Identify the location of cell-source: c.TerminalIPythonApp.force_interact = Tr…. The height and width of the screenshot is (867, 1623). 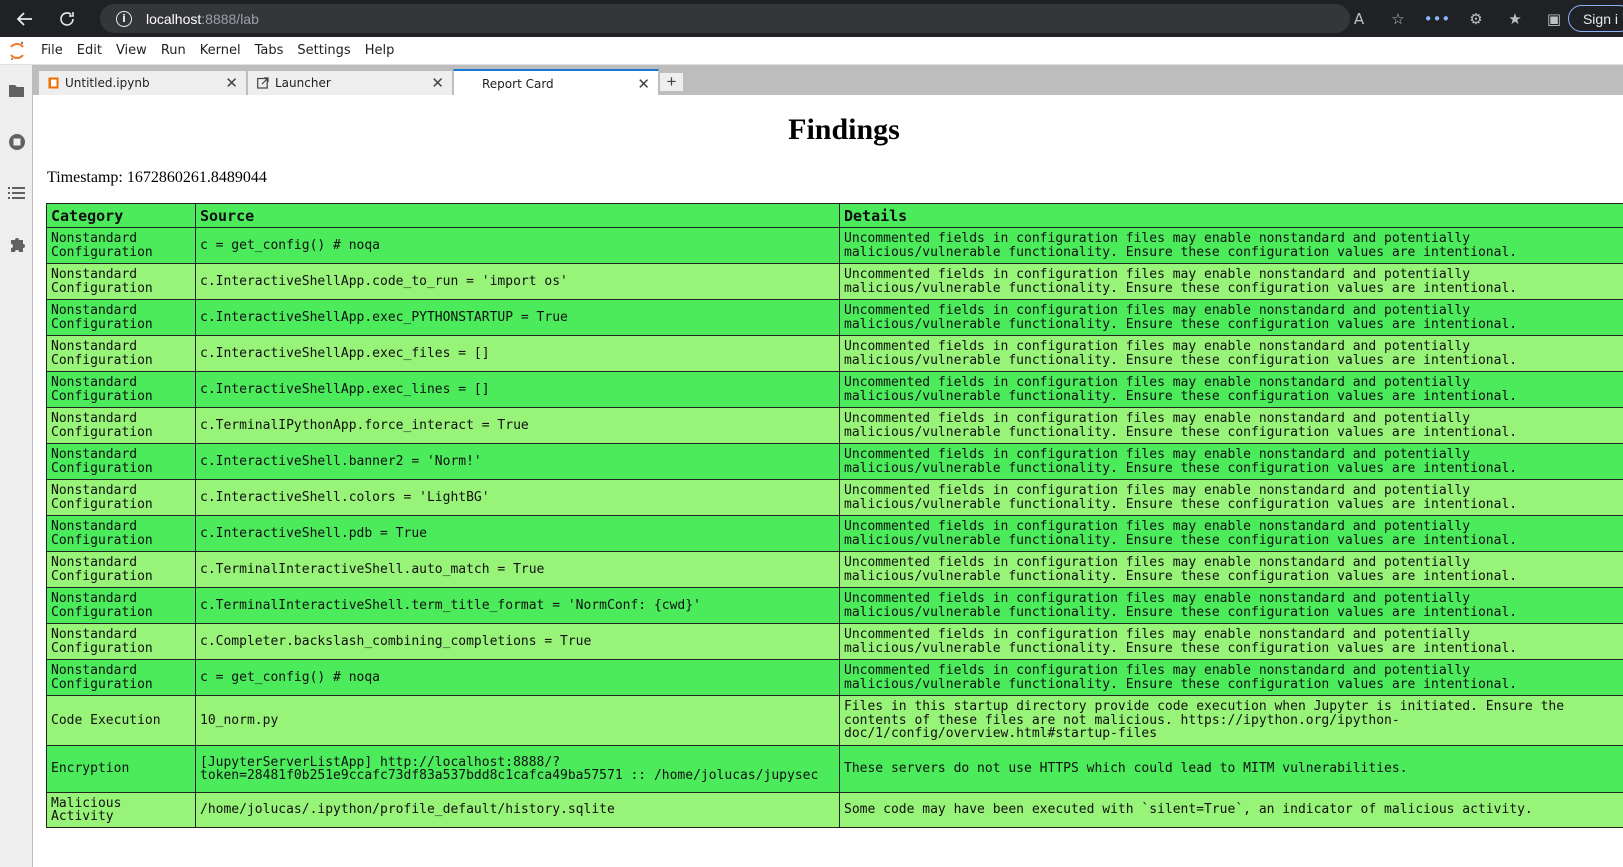
(517, 425).